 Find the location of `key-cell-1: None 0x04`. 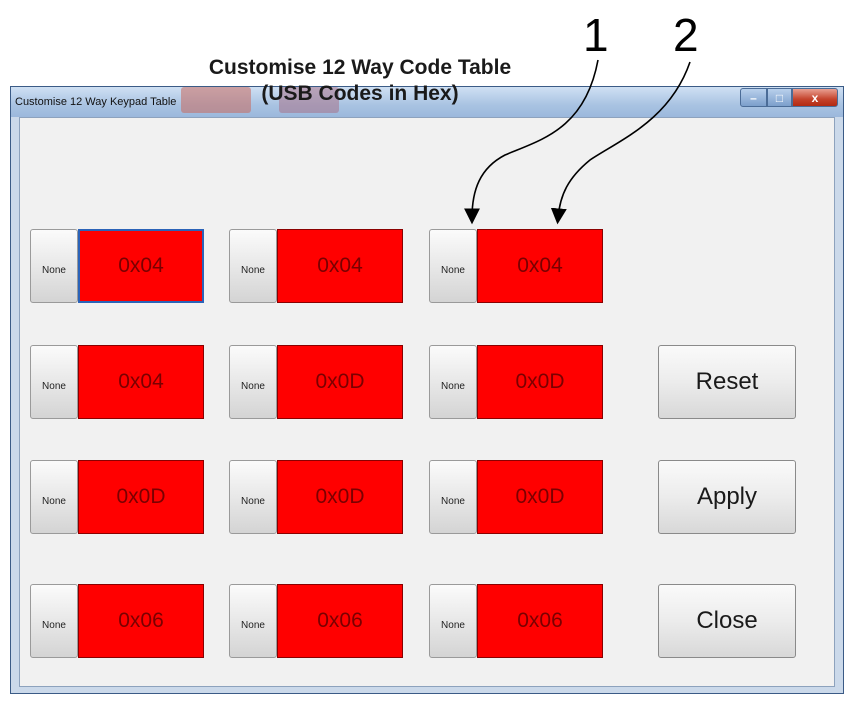

key-cell-1: None 0x04 is located at coordinates (118, 267).